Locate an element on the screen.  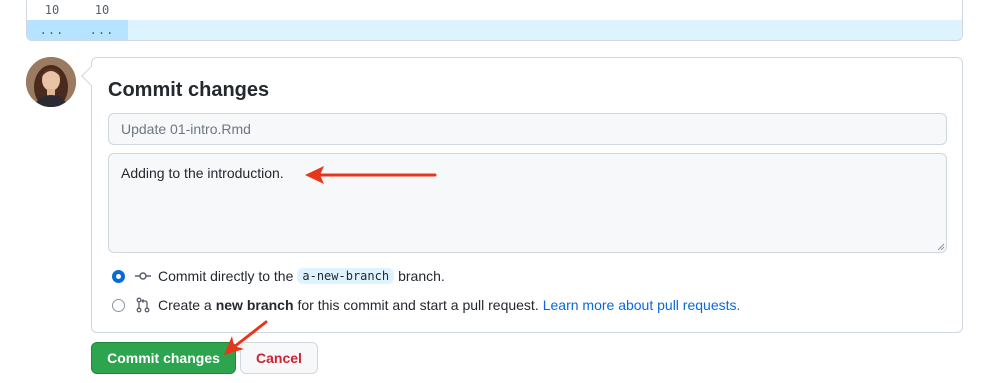
commit-direct-suffix: branch. is located at coordinates (421, 276).